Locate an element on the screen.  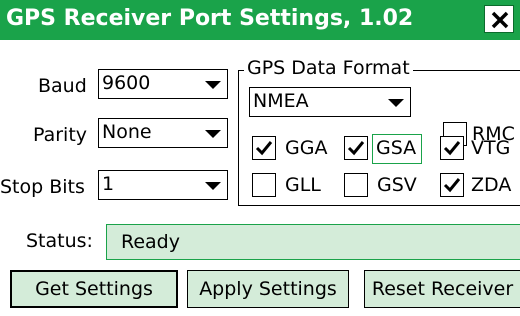
apply-settings-button: Apply Settings is located at coordinates (268, 289).